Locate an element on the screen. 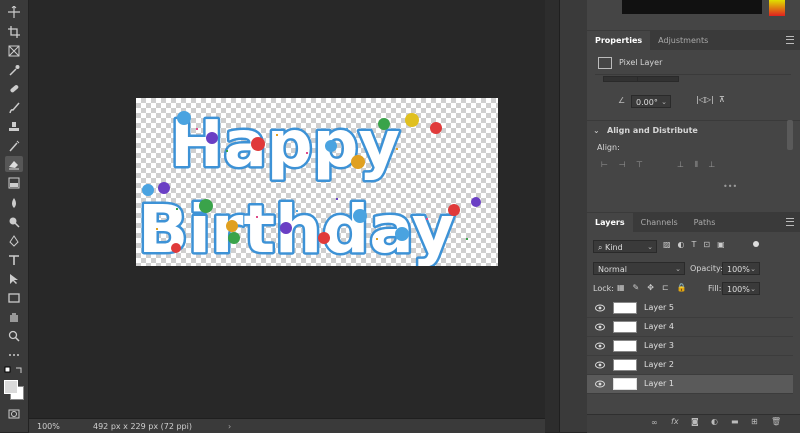 The image size is (800, 433). layer-row: Layer 3 is located at coordinates (690, 346).